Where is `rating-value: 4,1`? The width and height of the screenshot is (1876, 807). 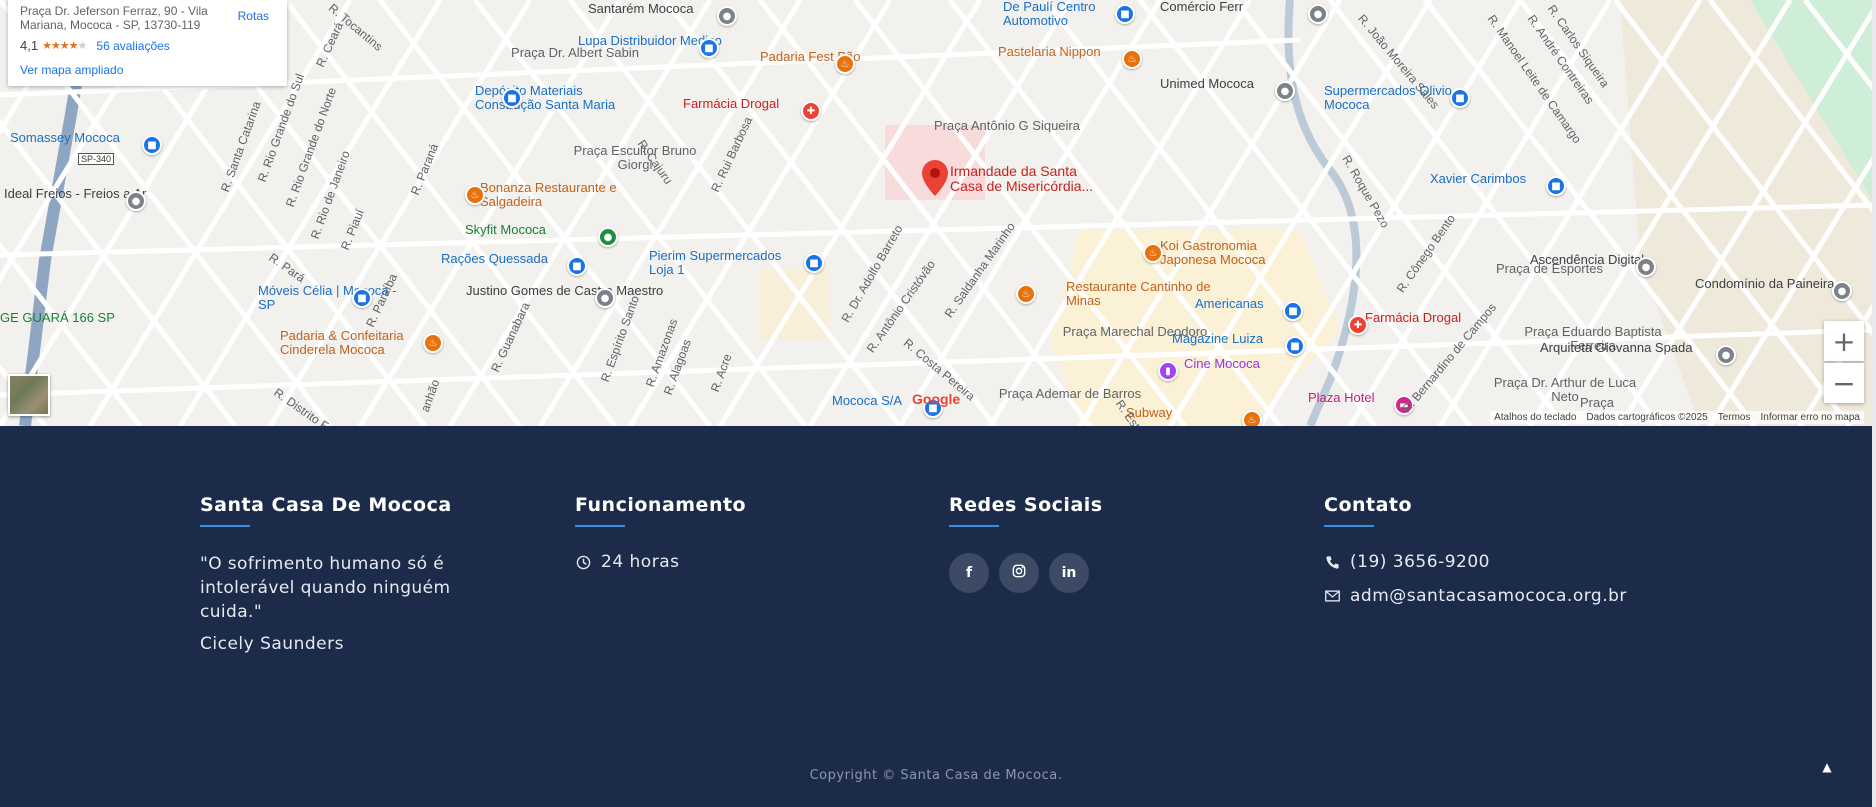
rating-value: 4,1 is located at coordinates (29, 45).